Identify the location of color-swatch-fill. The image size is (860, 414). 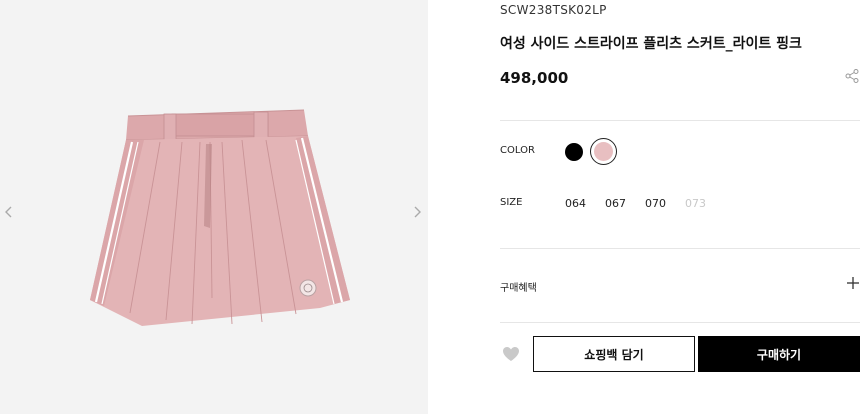
(603, 151).